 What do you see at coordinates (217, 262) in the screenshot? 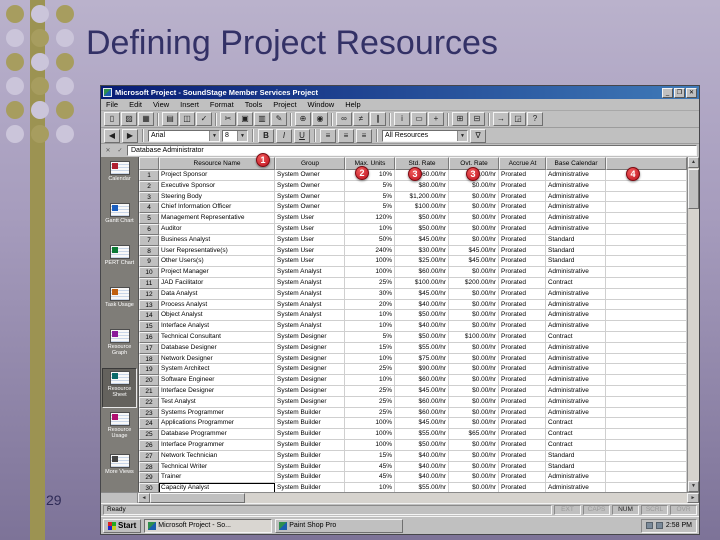
I see `cell: Other Users(s)` at bounding box center [217, 262].